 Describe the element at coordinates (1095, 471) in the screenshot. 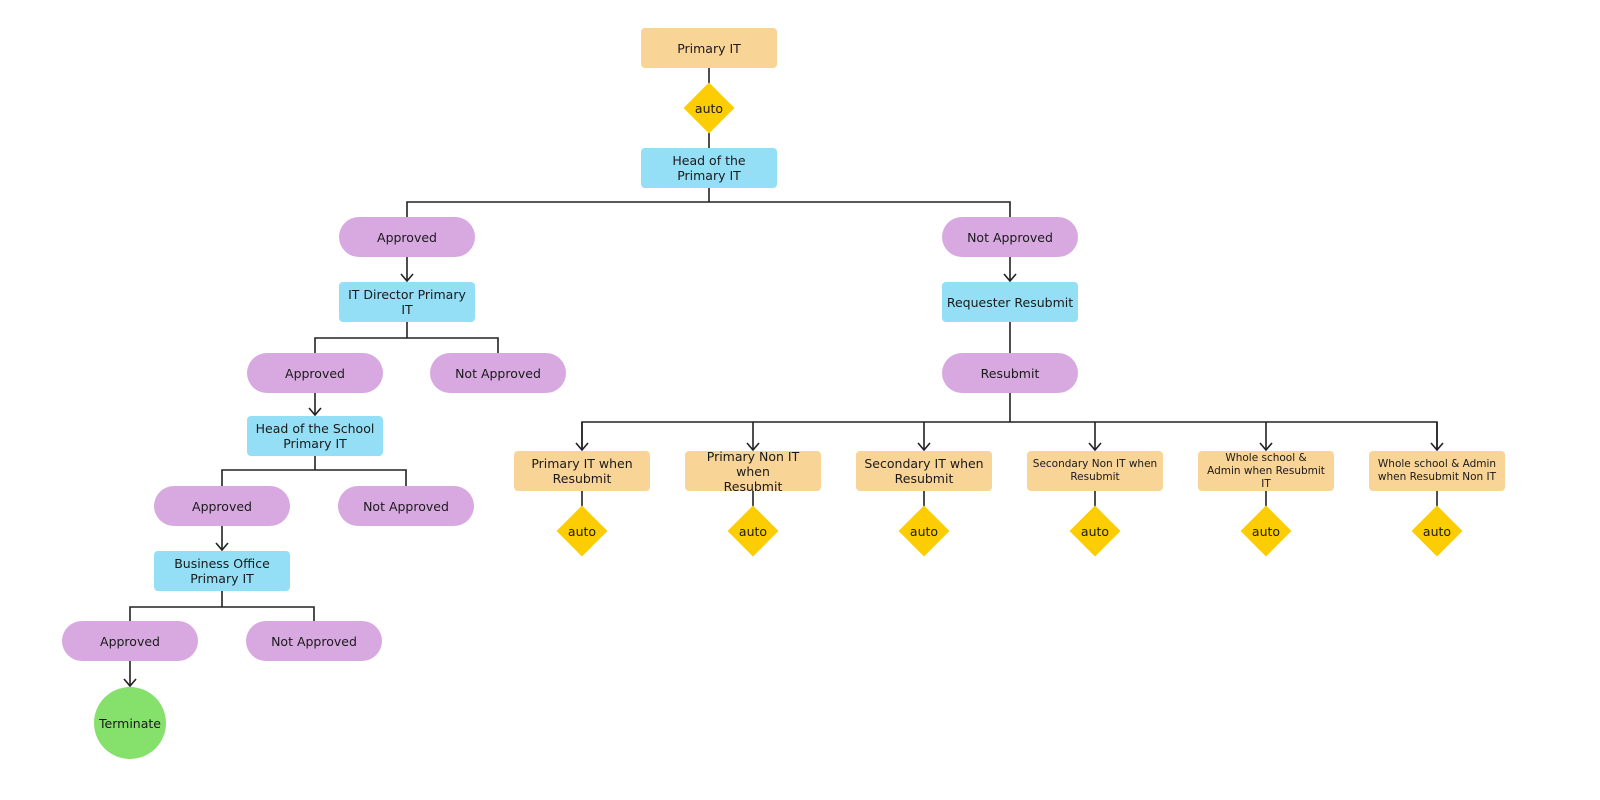

I see `node-resubmit-target: Secondary Non IT when Resubmit` at that location.